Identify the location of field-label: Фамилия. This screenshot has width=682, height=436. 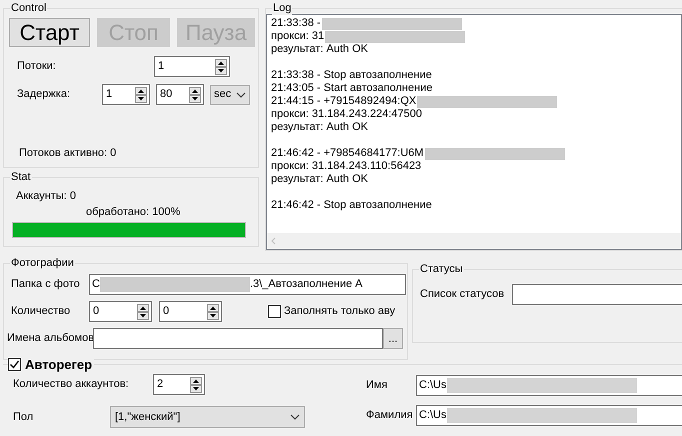
(390, 416).